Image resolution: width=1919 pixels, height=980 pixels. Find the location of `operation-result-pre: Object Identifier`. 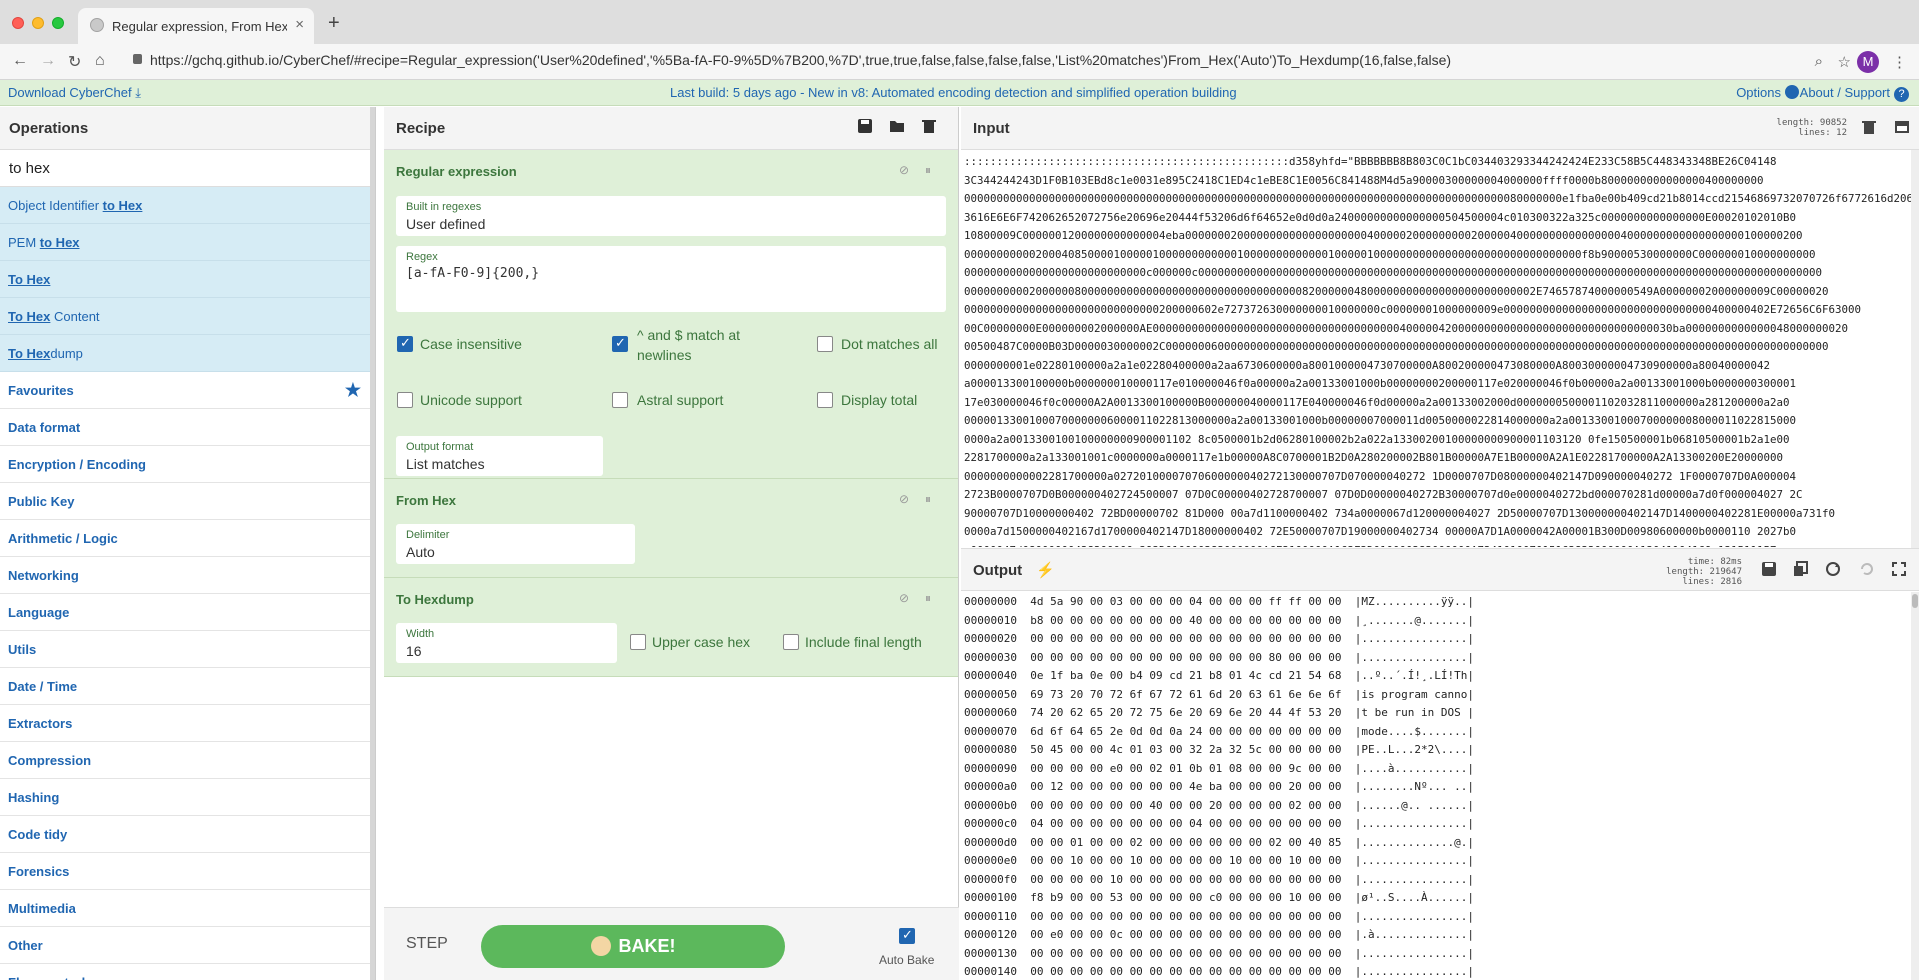

operation-result-pre: Object Identifier is located at coordinates (55, 205).